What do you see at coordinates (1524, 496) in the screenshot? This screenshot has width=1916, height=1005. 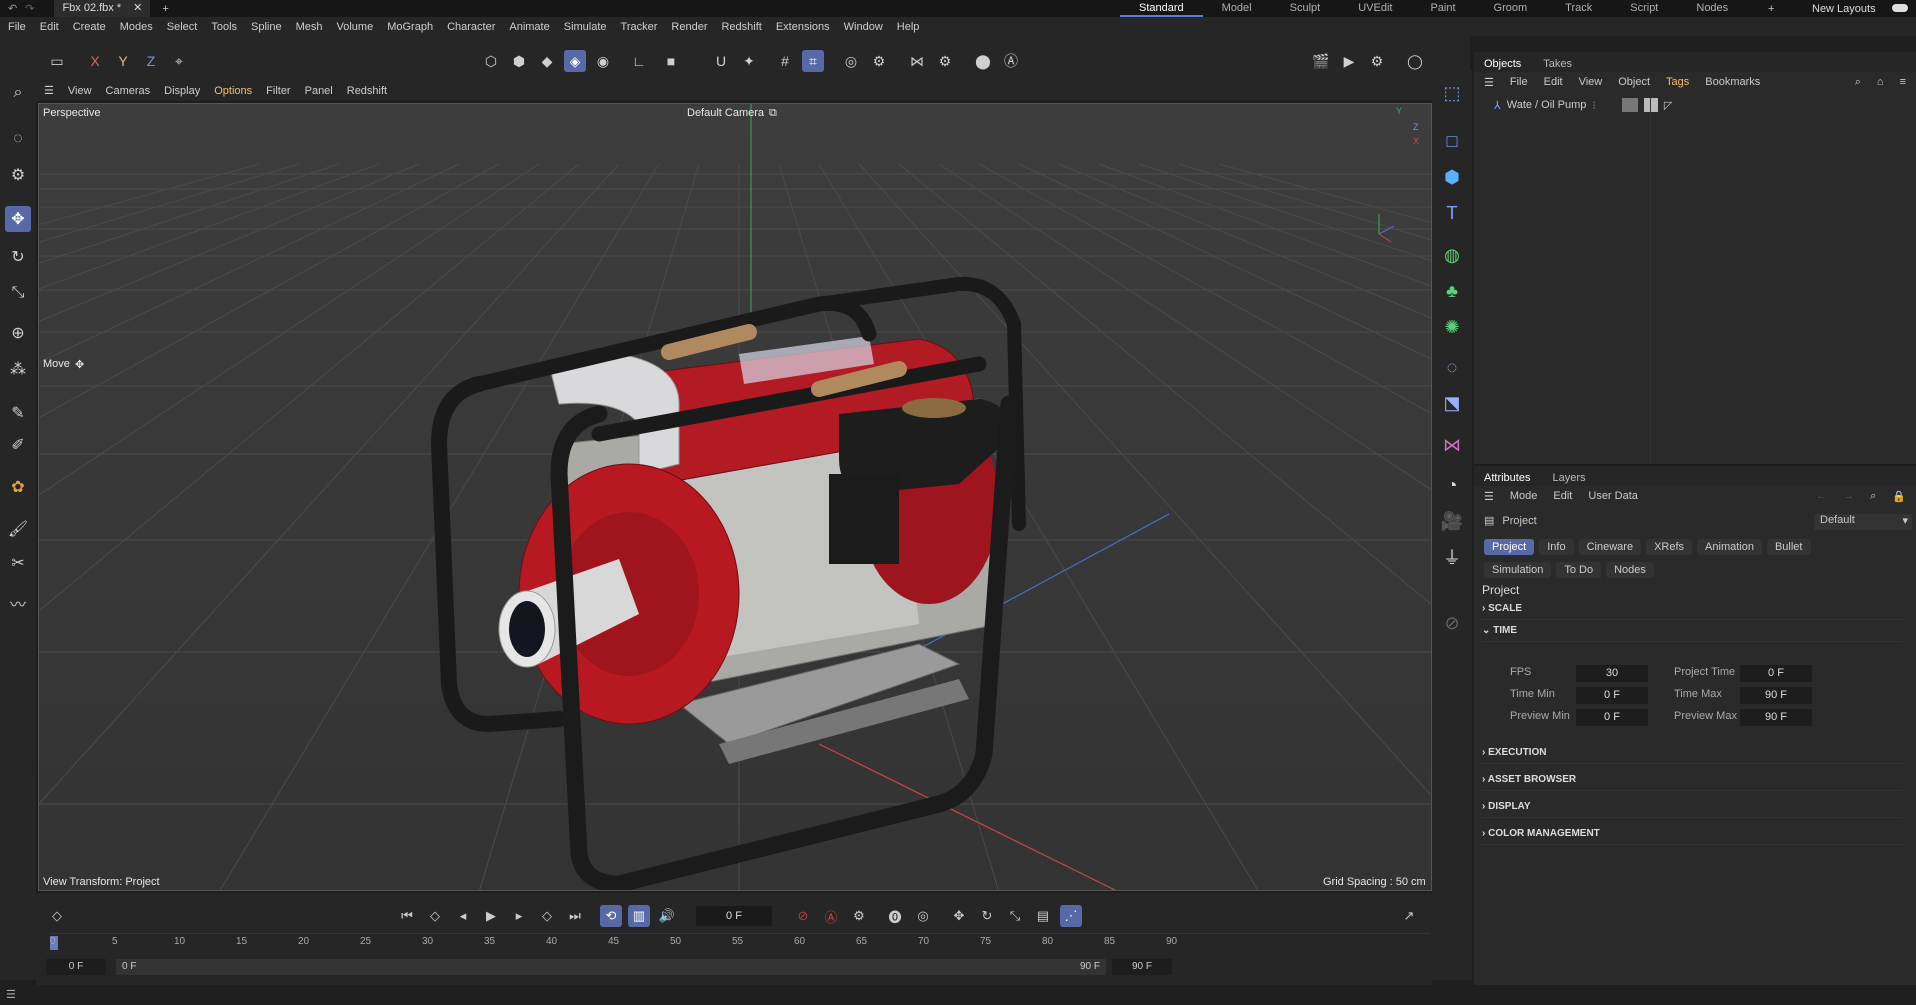 I see `attributes-menu-mode: Mode` at bounding box center [1524, 496].